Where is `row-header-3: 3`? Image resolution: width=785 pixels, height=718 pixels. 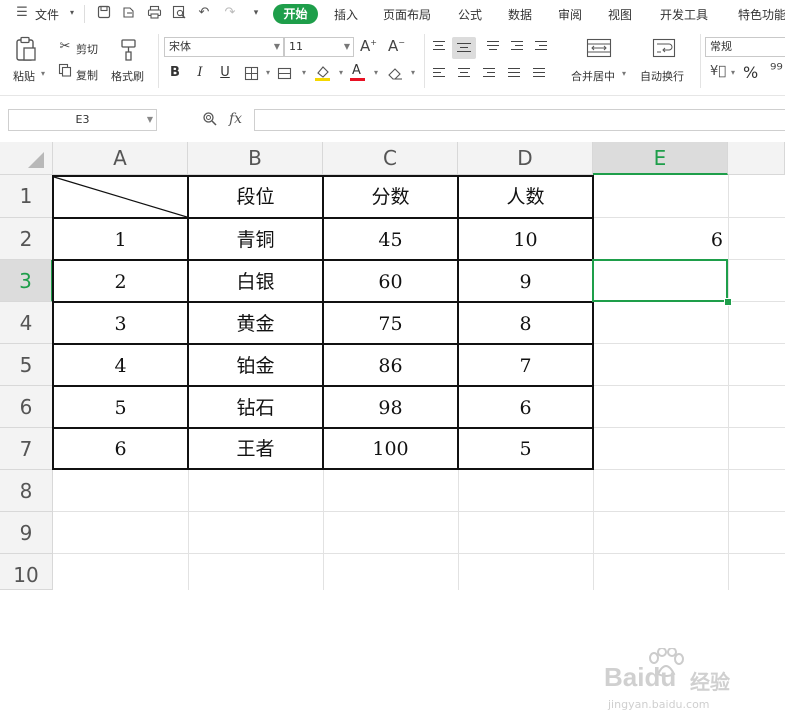 row-header-3: 3 is located at coordinates (26, 281).